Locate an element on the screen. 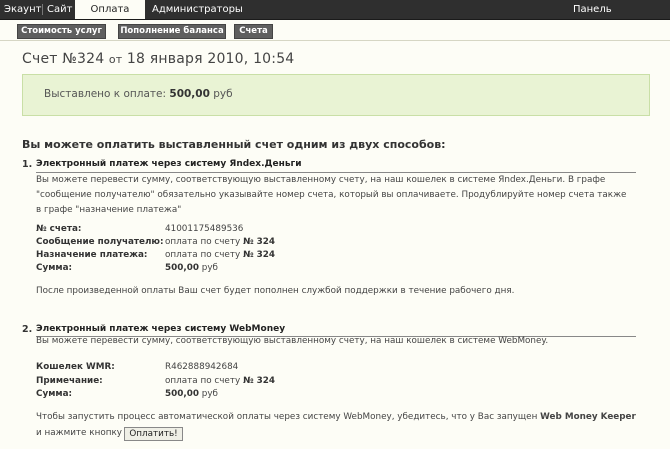  keeper-name: Web Money Keeper is located at coordinates (588, 417).